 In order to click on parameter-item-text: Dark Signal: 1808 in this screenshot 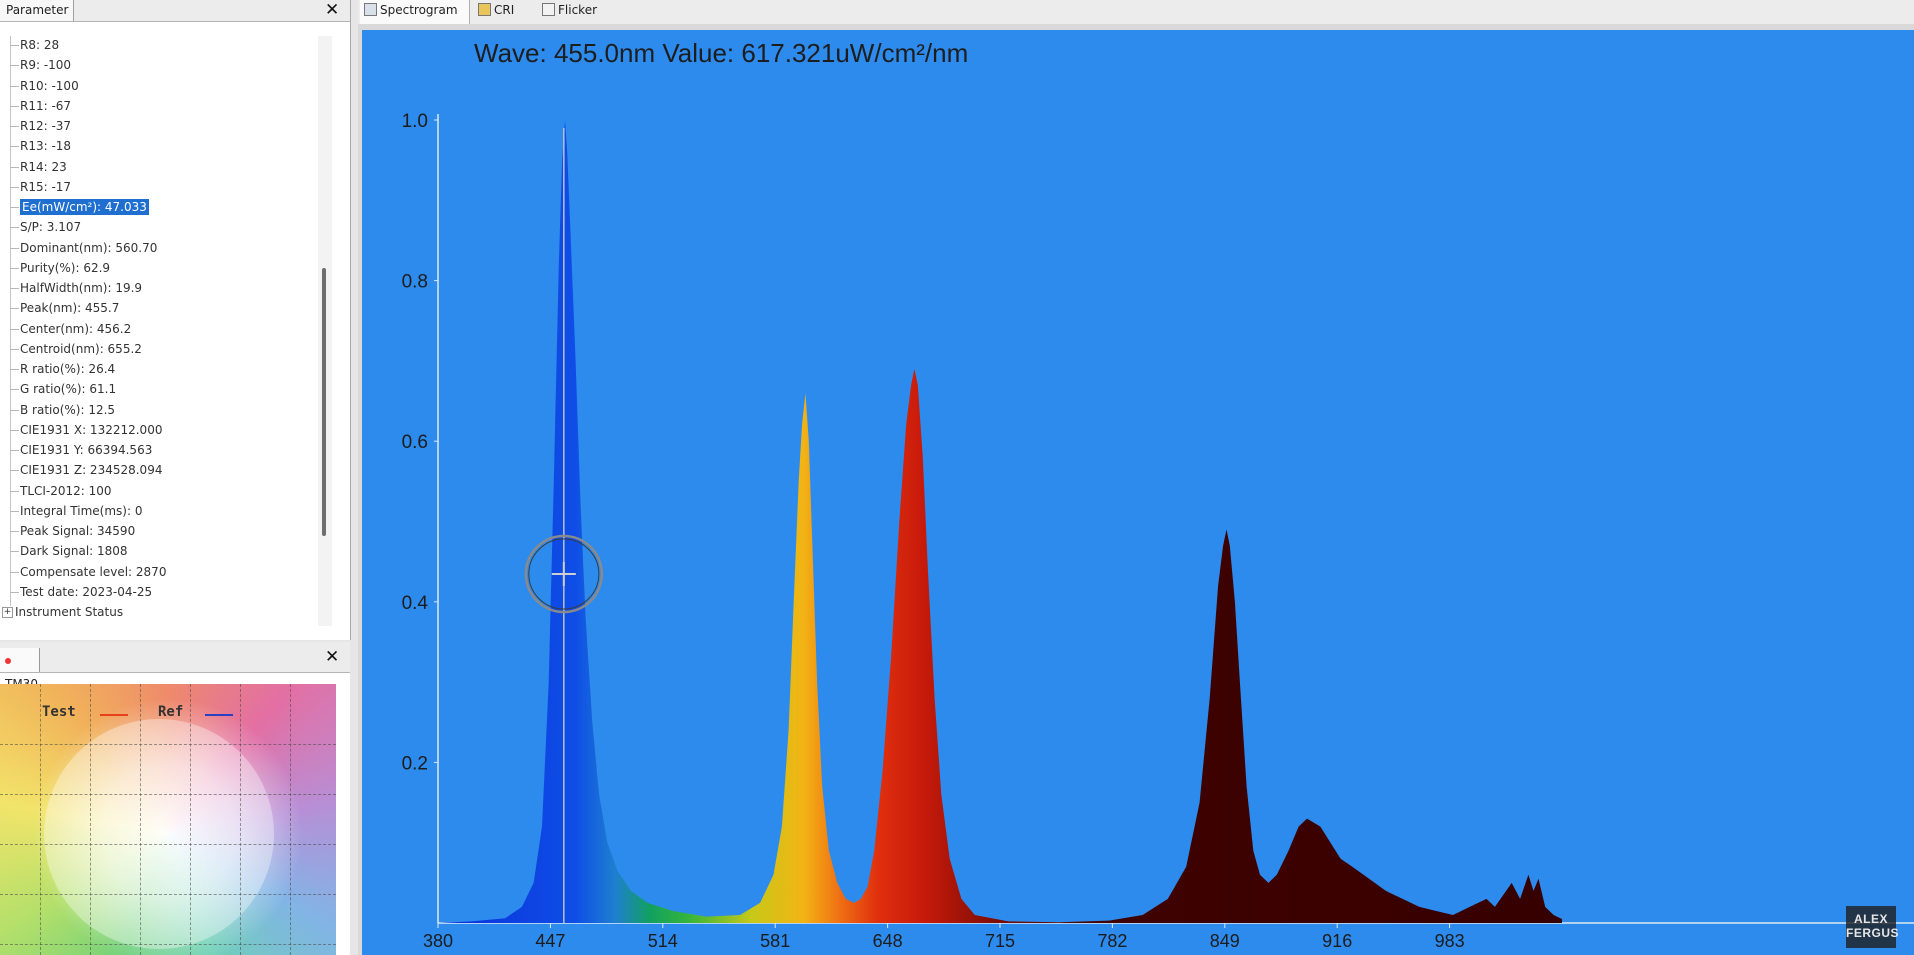, I will do `click(74, 551)`.